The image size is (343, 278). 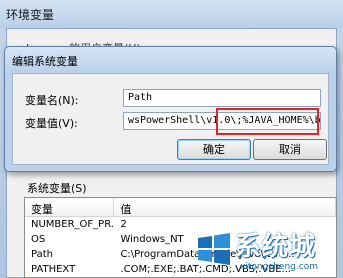 What do you see at coordinates (70, 207) in the screenshot?
I see `column-header-variable: 变量` at bounding box center [70, 207].